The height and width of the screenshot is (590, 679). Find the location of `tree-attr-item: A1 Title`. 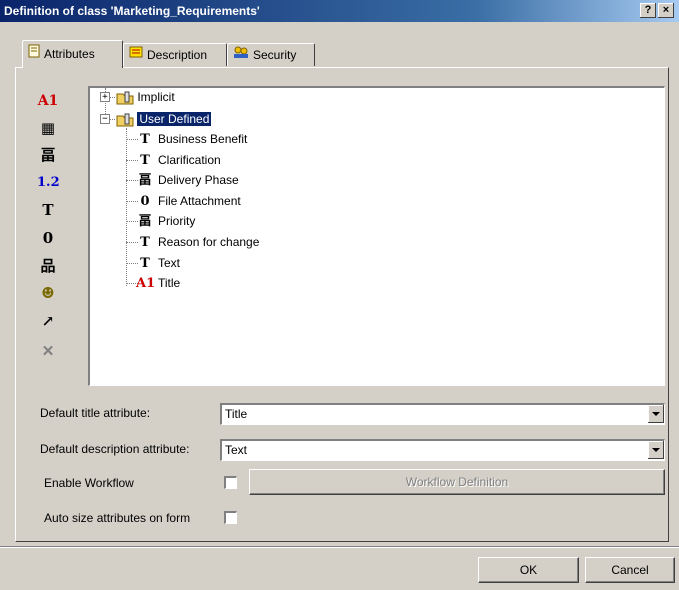

tree-attr-item: A1 Title is located at coordinates (158, 283).